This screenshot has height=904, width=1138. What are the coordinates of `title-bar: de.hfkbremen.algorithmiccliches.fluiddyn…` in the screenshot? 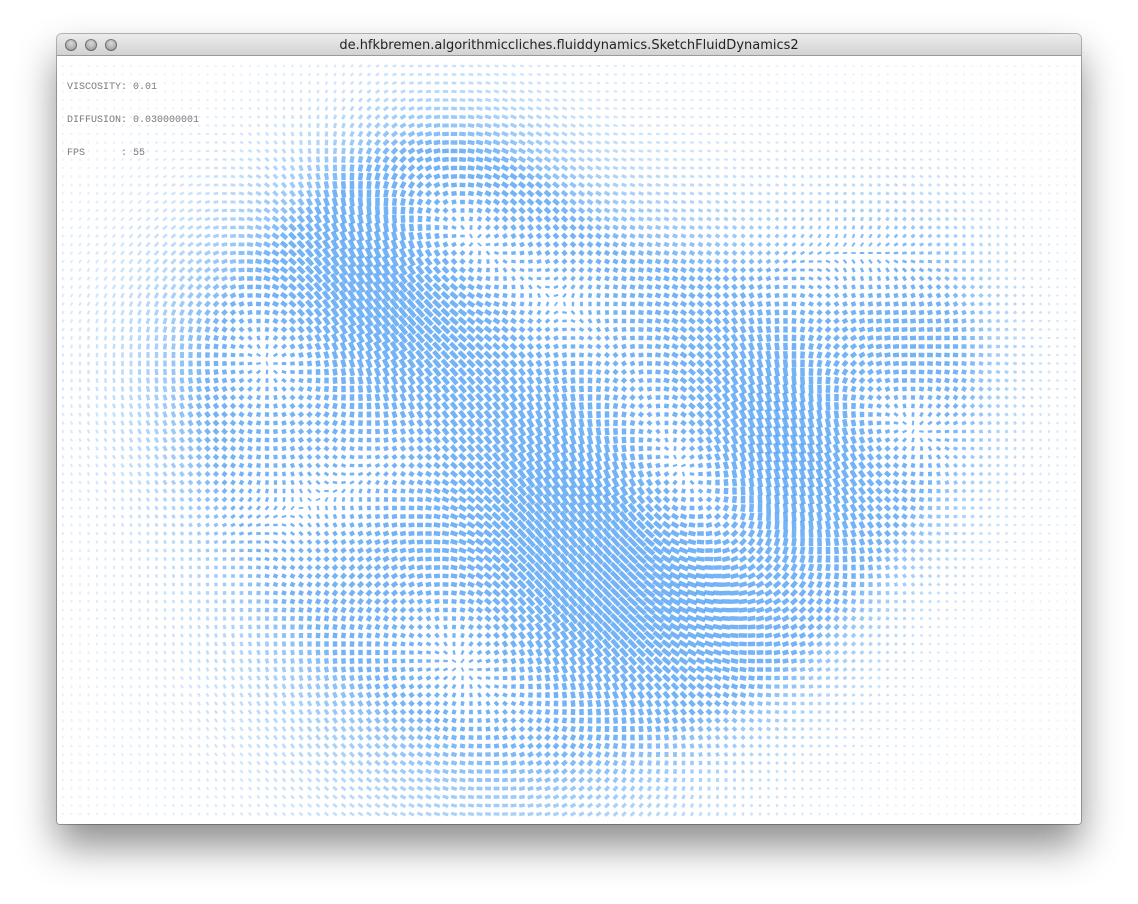 It's located at (569, 45).